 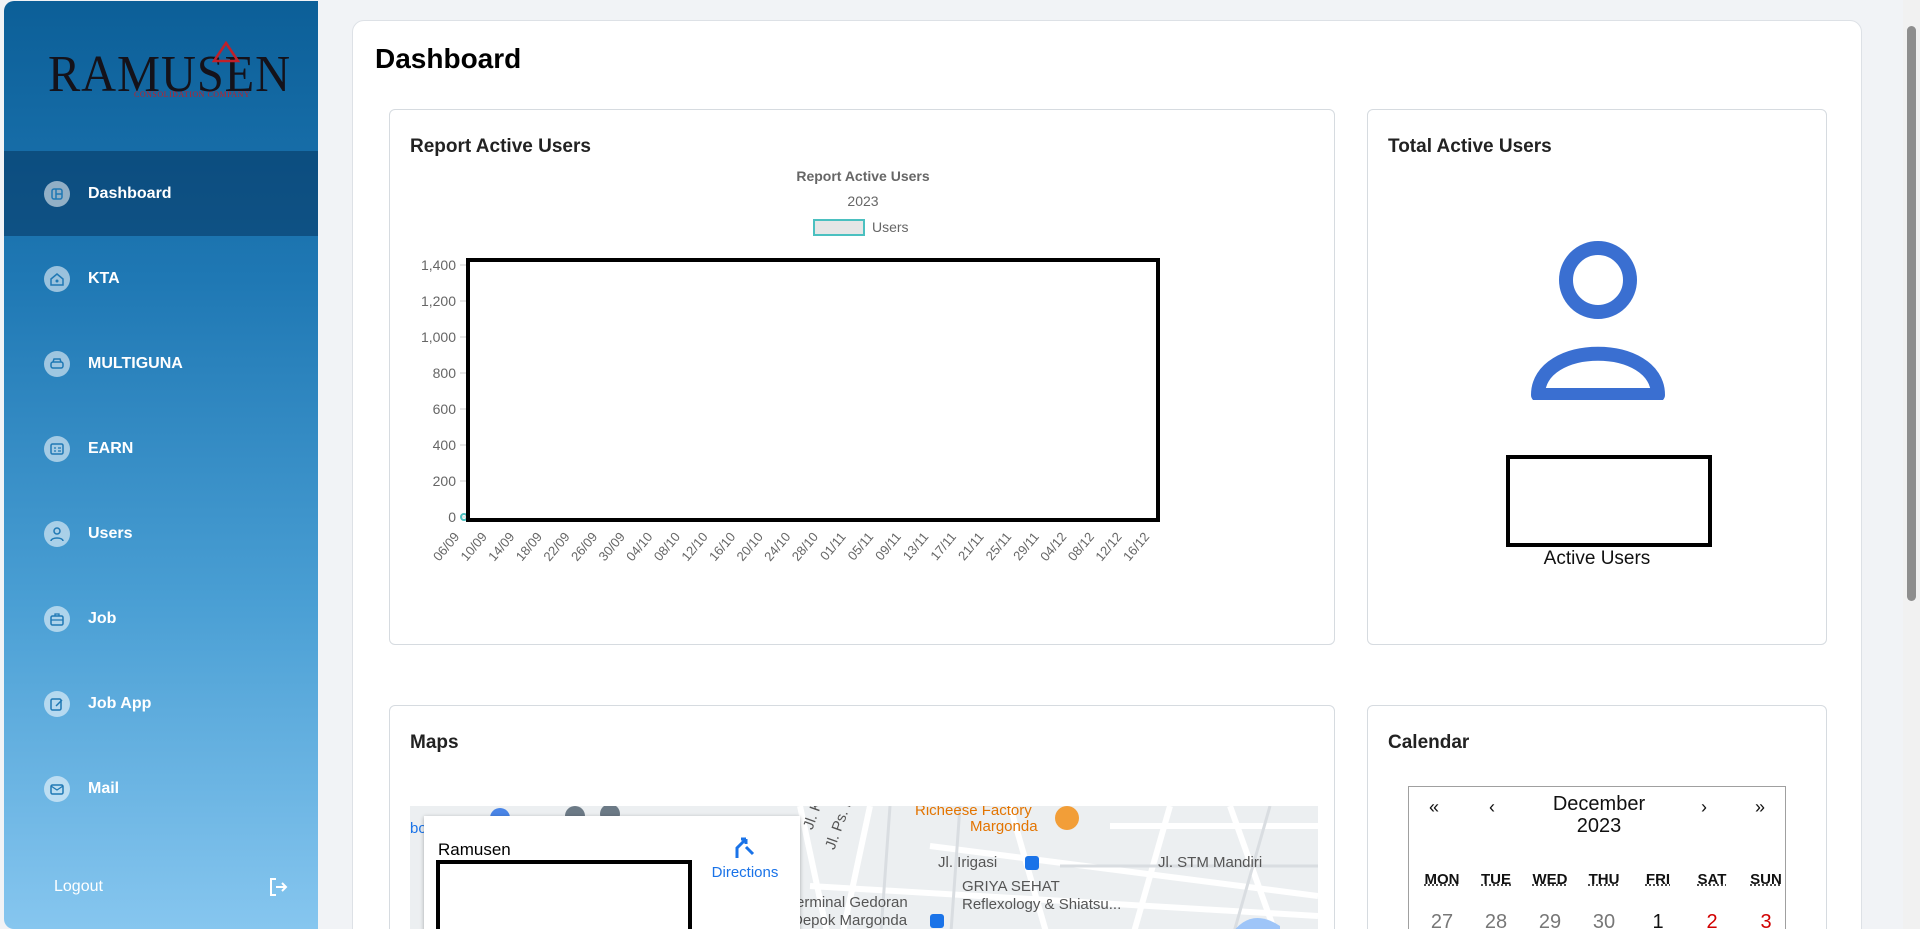 I want to click on logo: RAMUSEN CONSOLIDATION COMPANY, so click(x=161, y=76).